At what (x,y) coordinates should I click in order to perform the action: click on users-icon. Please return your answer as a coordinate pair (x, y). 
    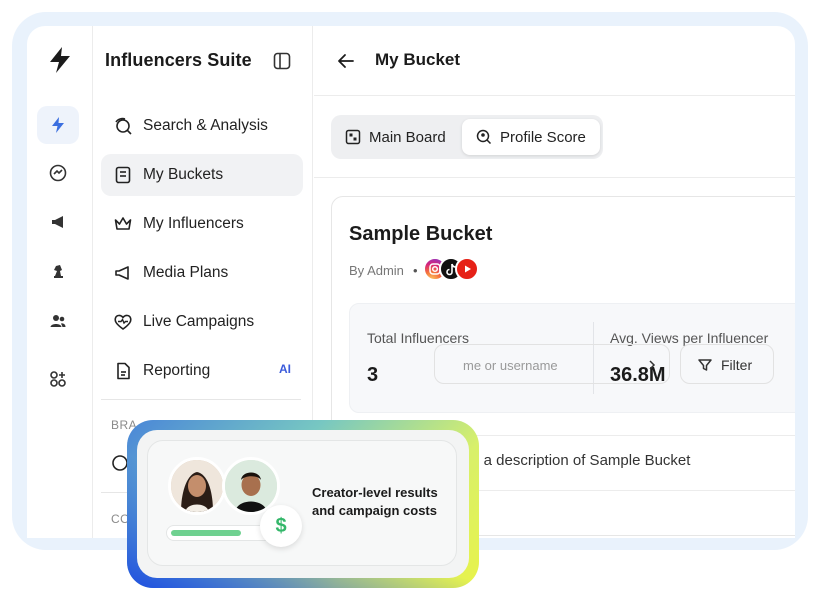
    Looking at the image, I should click on (58, 321).